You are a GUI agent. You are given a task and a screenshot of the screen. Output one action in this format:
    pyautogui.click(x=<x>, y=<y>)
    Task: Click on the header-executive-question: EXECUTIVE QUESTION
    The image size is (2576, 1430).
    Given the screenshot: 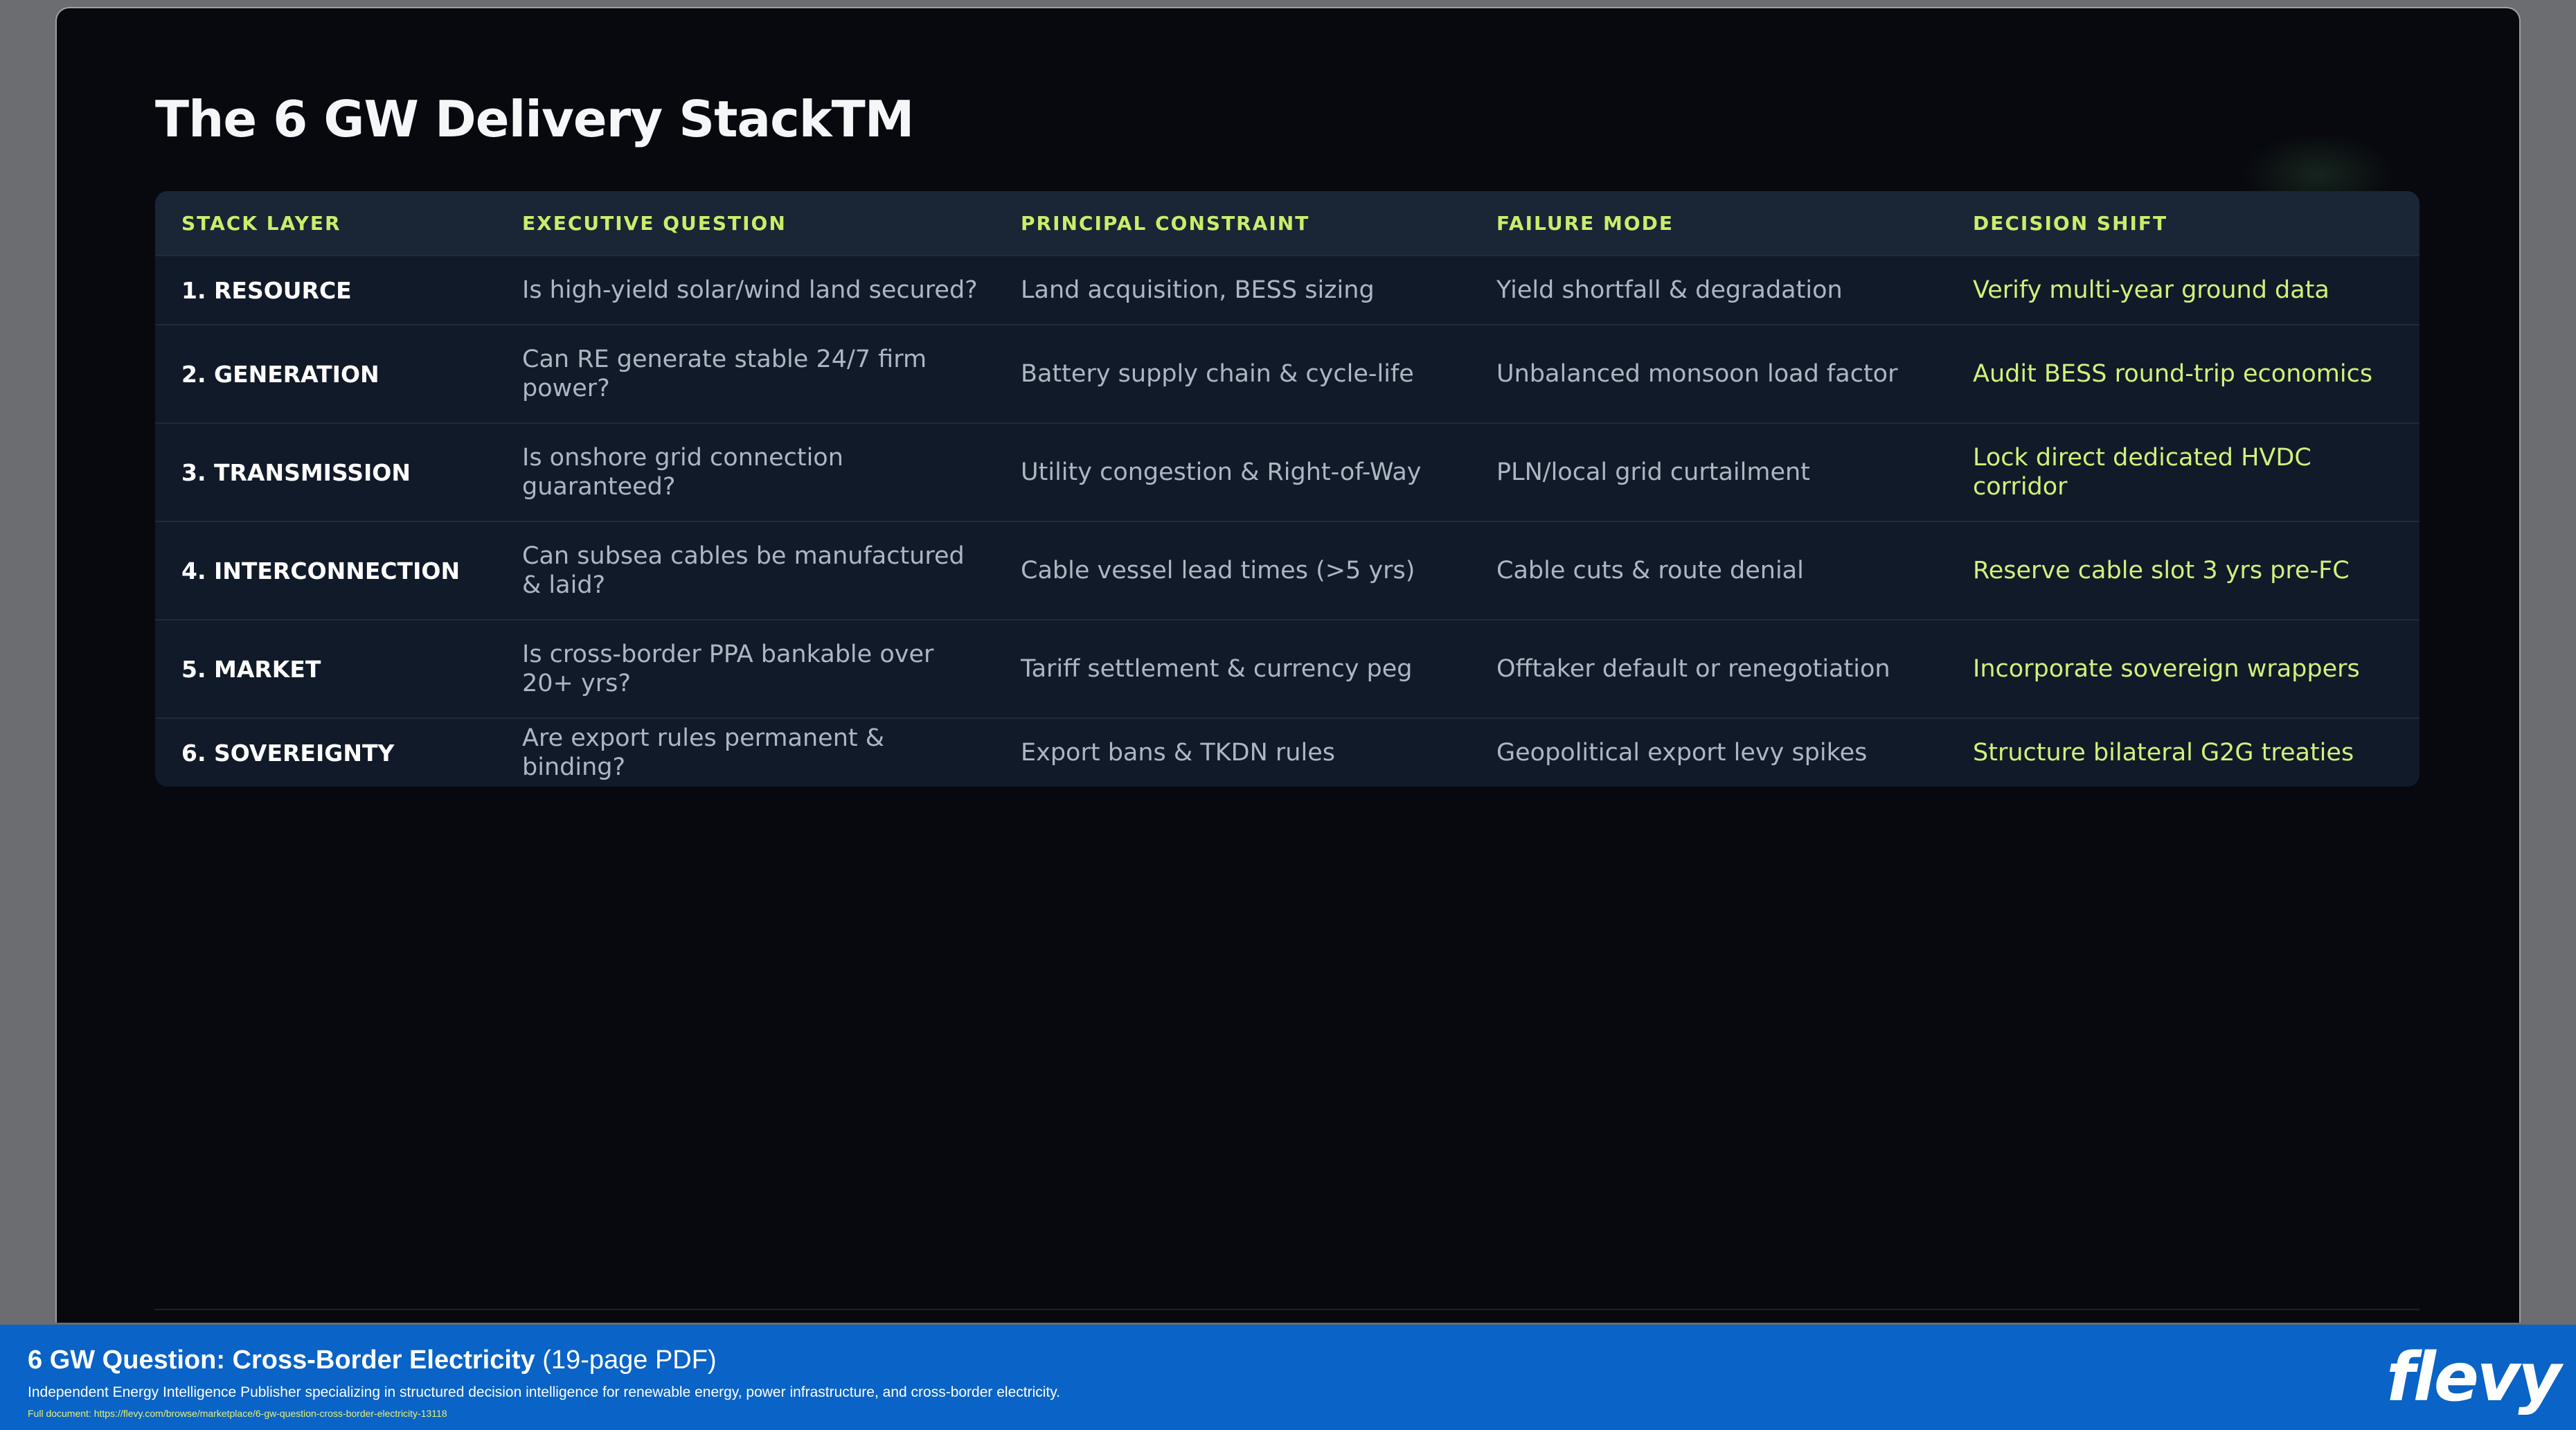 What is the action you would take?
    pyautogui.click(x=654, y=223)
    